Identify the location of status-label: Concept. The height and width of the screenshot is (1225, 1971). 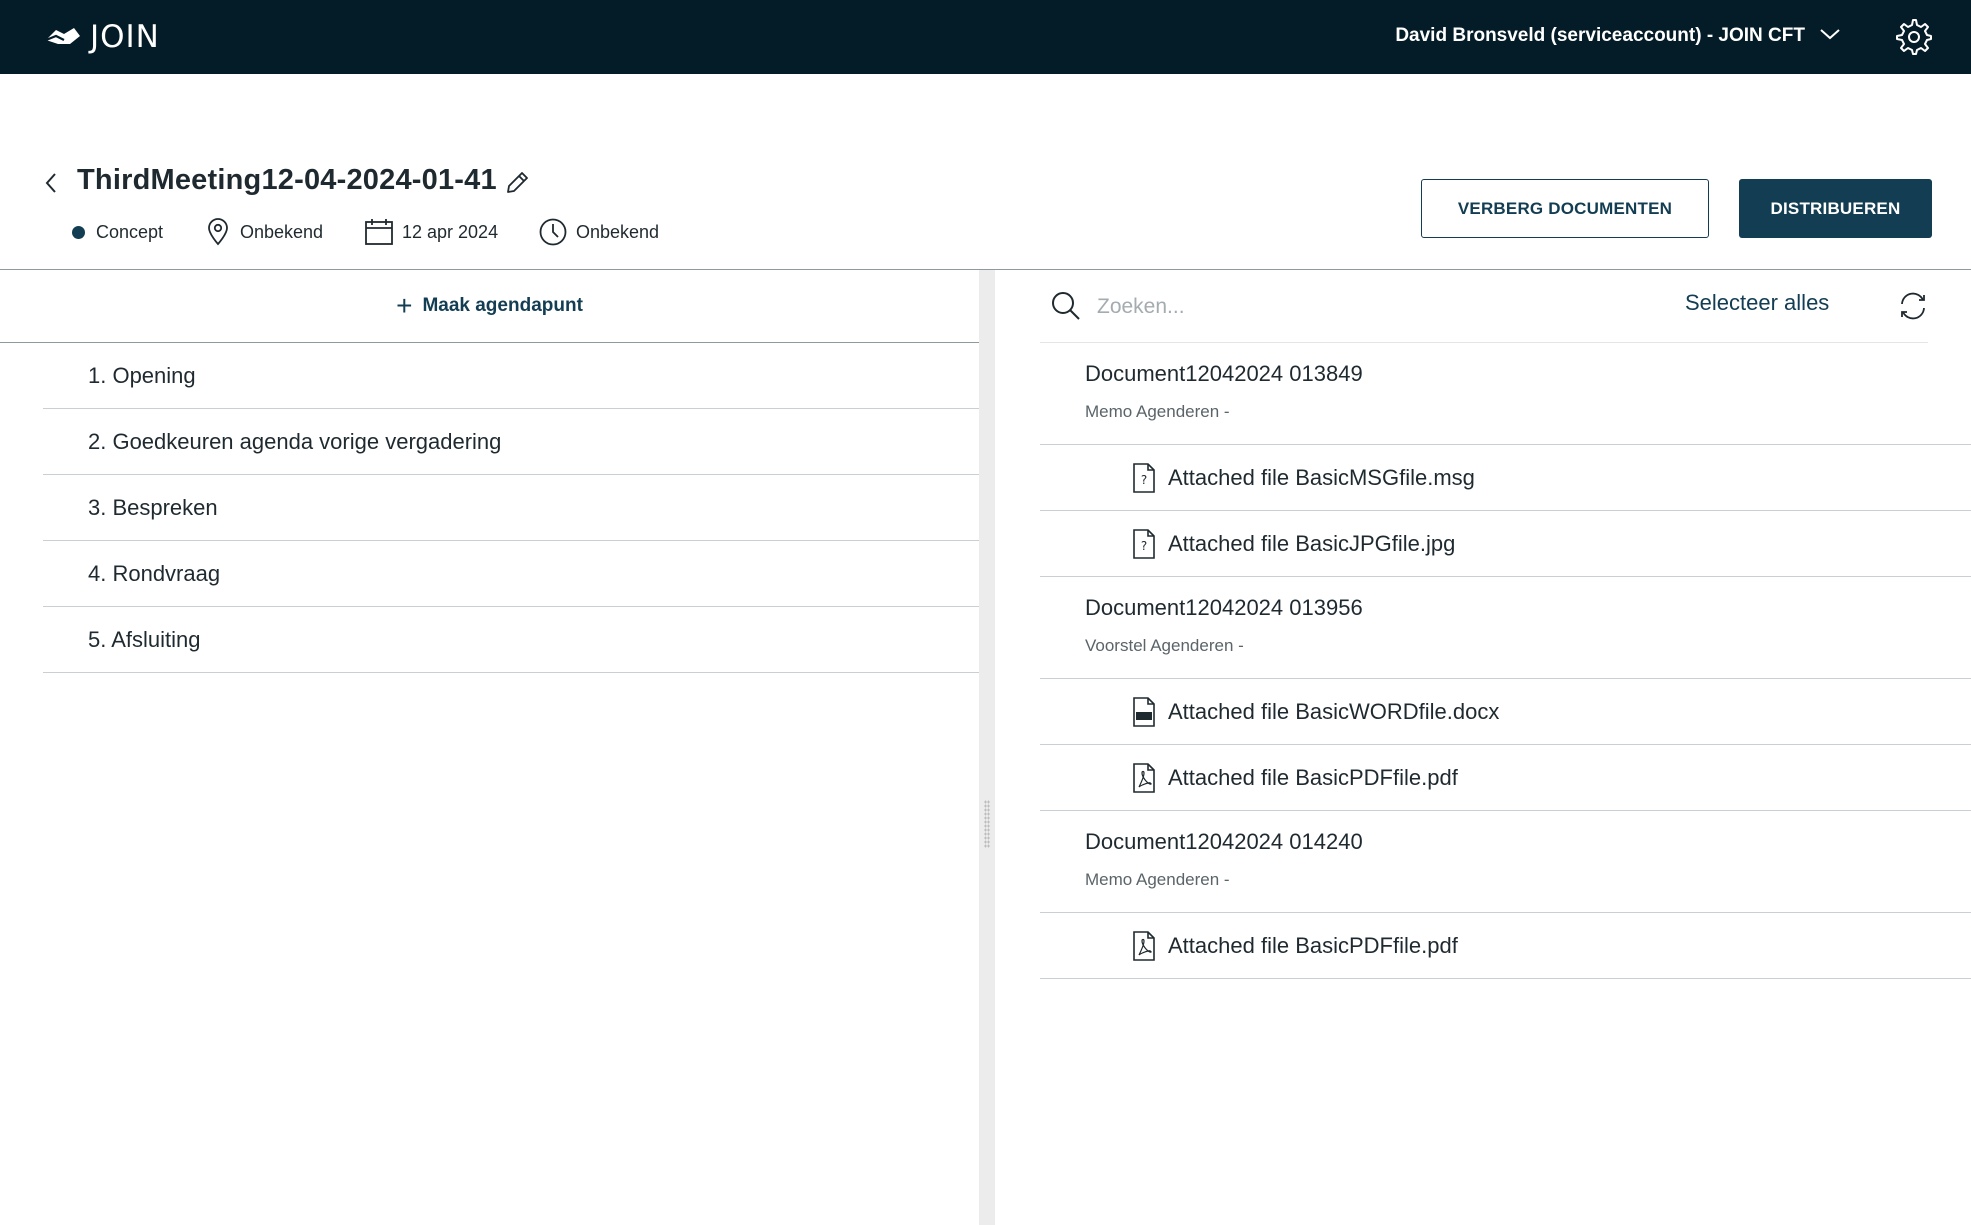
(130, 231).